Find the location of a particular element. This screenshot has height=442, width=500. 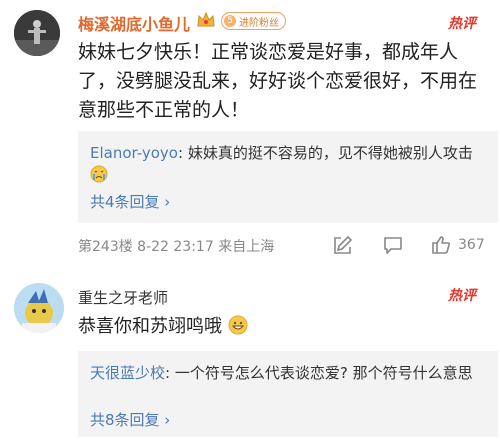

comment-username: 梅溪湖底小鱼儿 is located at coordinates (134, 23).